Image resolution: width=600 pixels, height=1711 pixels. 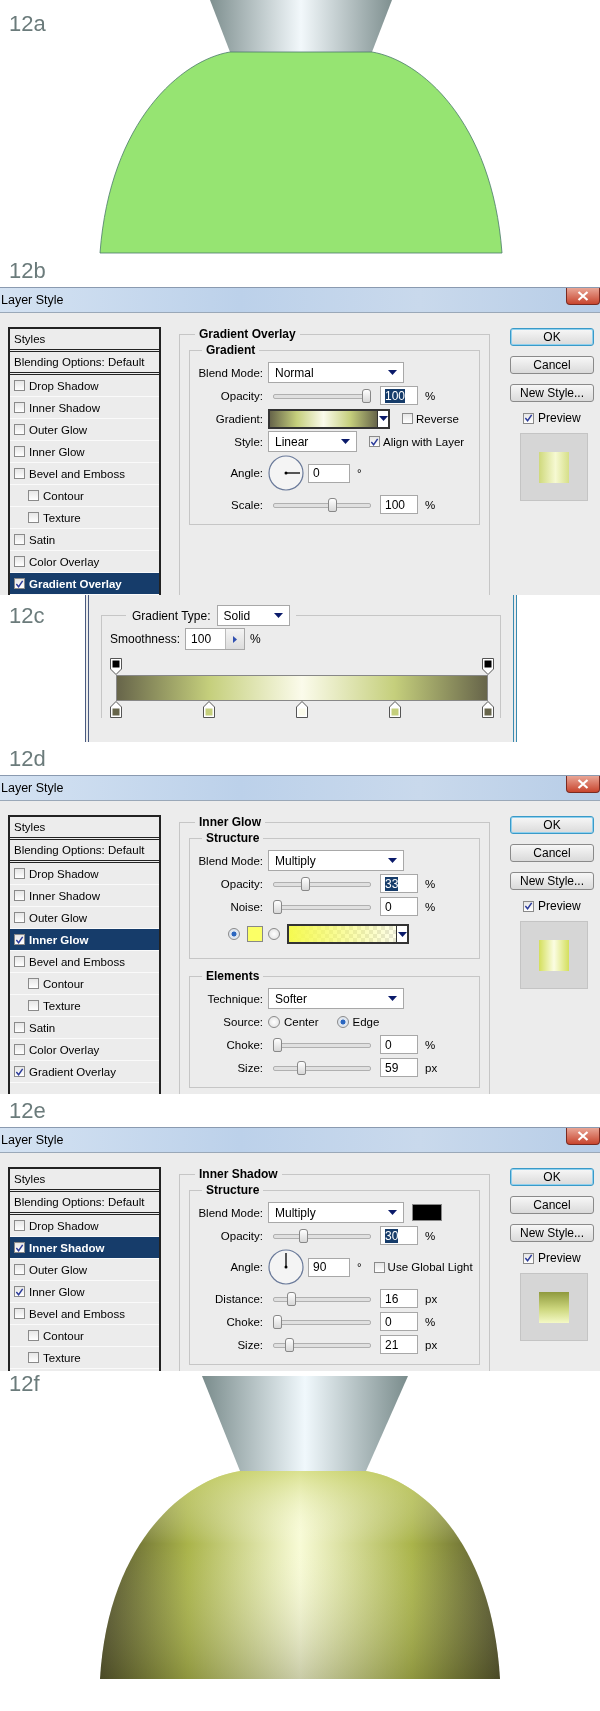 I want to click on style-list-item: Bevel and Emboss, so click(x=84, y=1314).